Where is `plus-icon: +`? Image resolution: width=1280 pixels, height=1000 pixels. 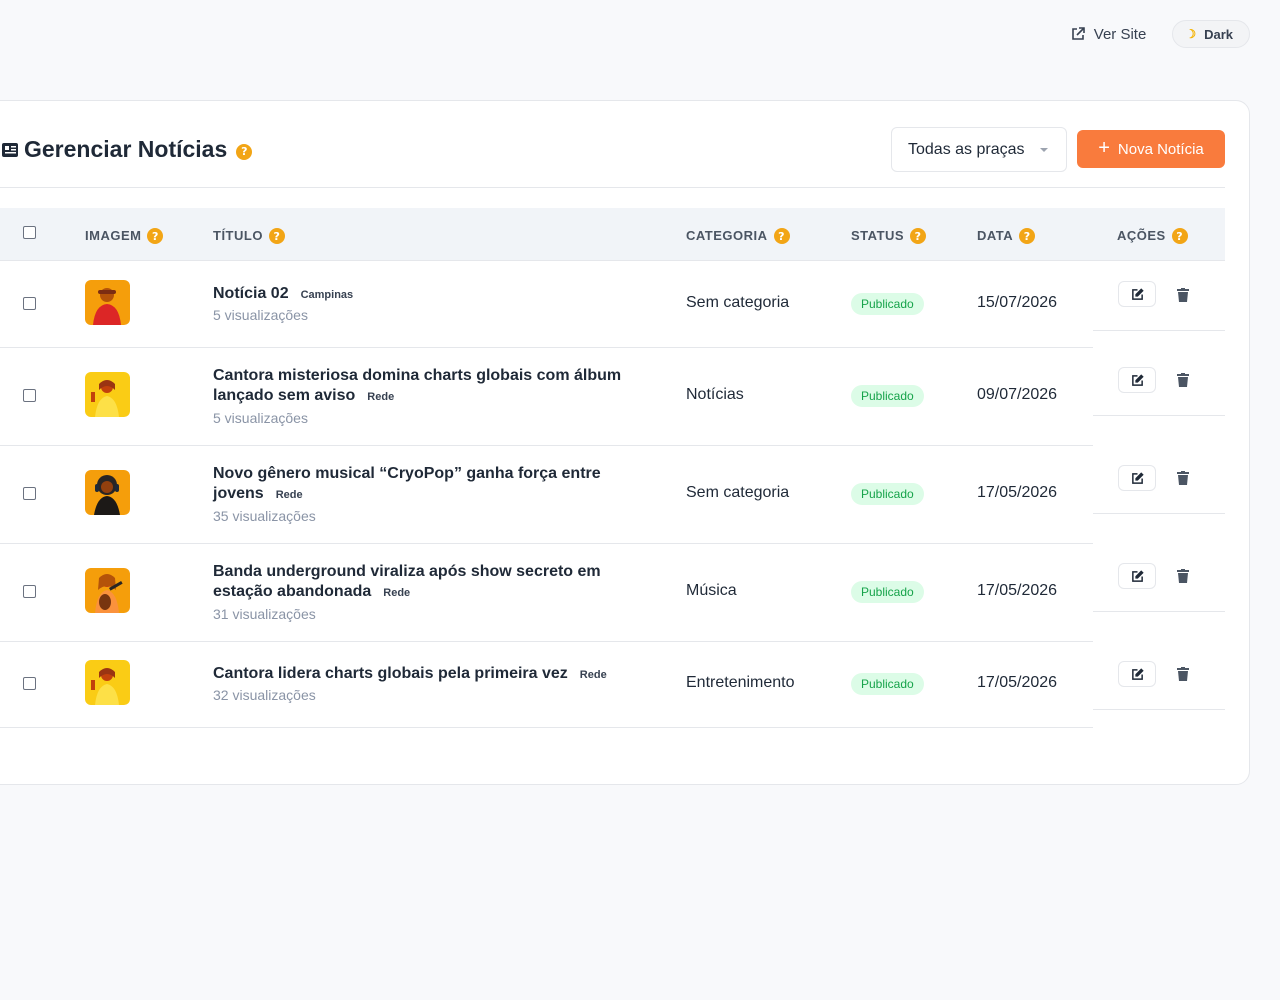 plus-icon: + is located at coordinates (1104, 148).